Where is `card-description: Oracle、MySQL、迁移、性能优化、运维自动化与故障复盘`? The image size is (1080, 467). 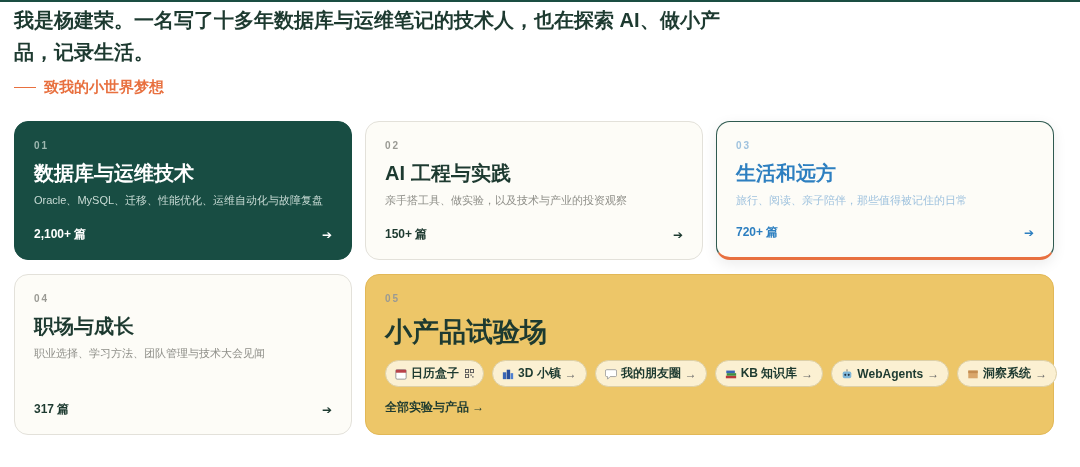 card-description: Oracle、MySQL、迁移、性能优化、运维自动化与故障复盘 is located at coordinates (179, 200).